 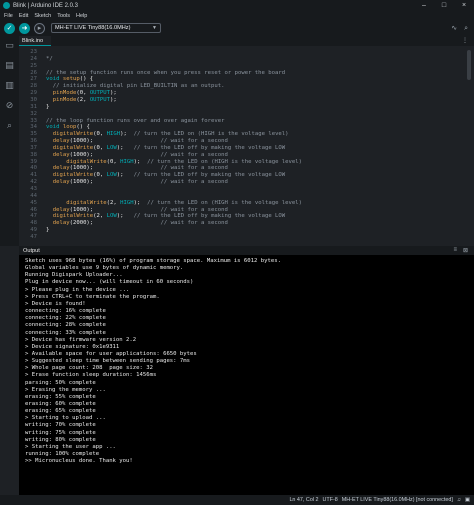 I want to click on serial-plotter-icon: ∿, so click(x=454, y=28).